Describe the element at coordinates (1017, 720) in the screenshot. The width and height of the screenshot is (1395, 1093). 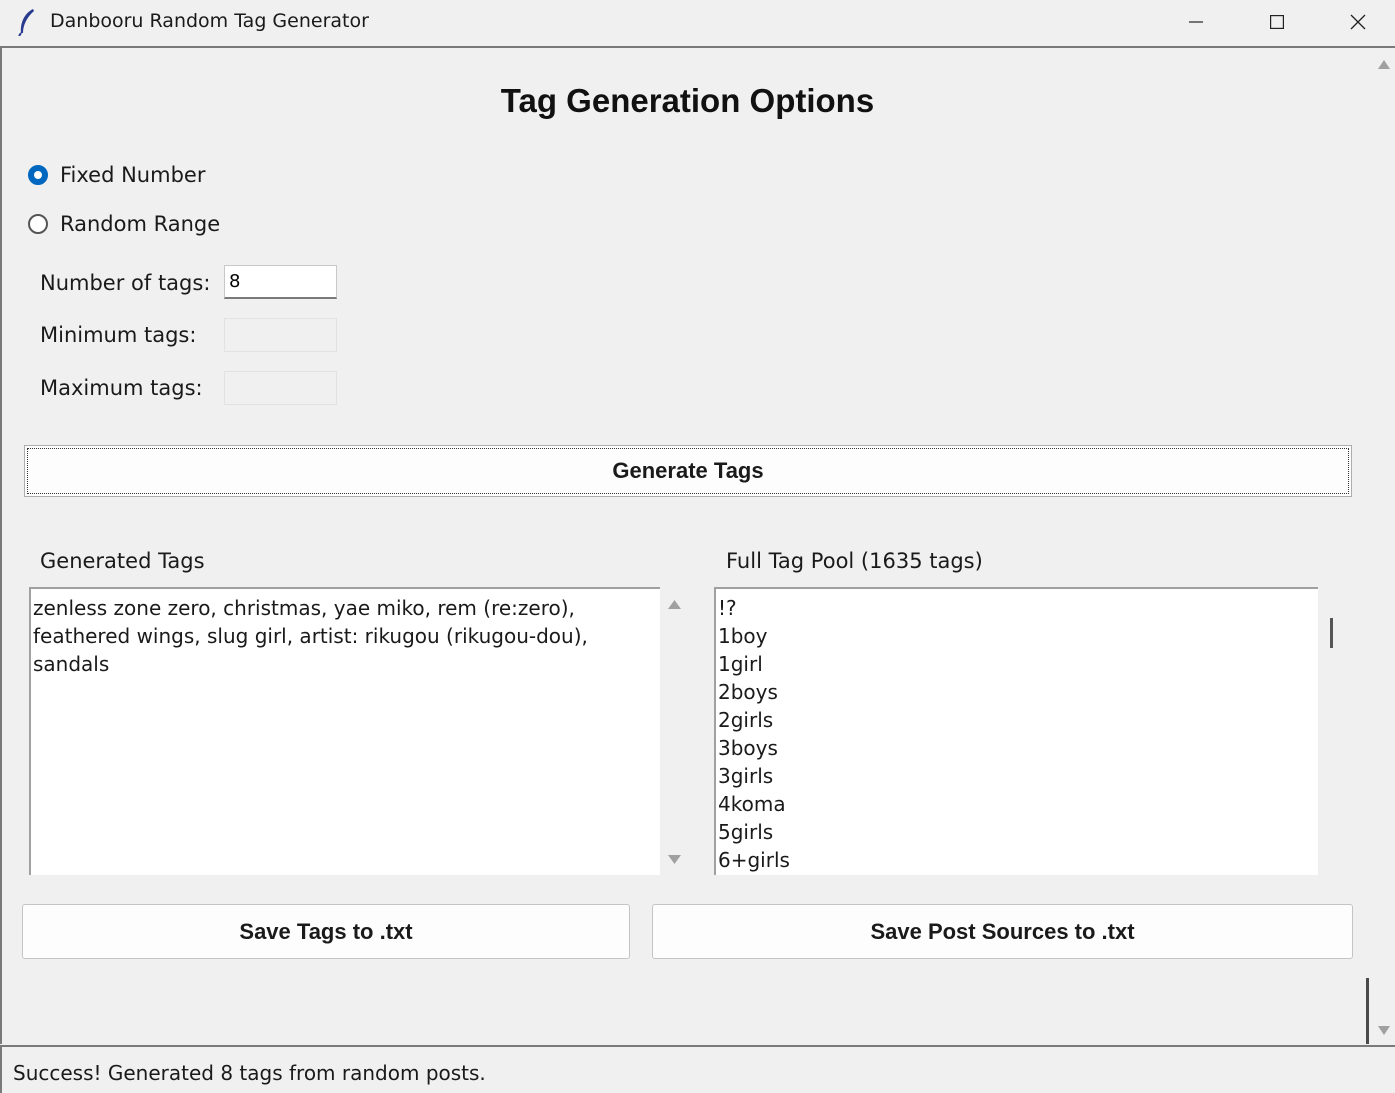
I see `list-item: 2girls` at that location.